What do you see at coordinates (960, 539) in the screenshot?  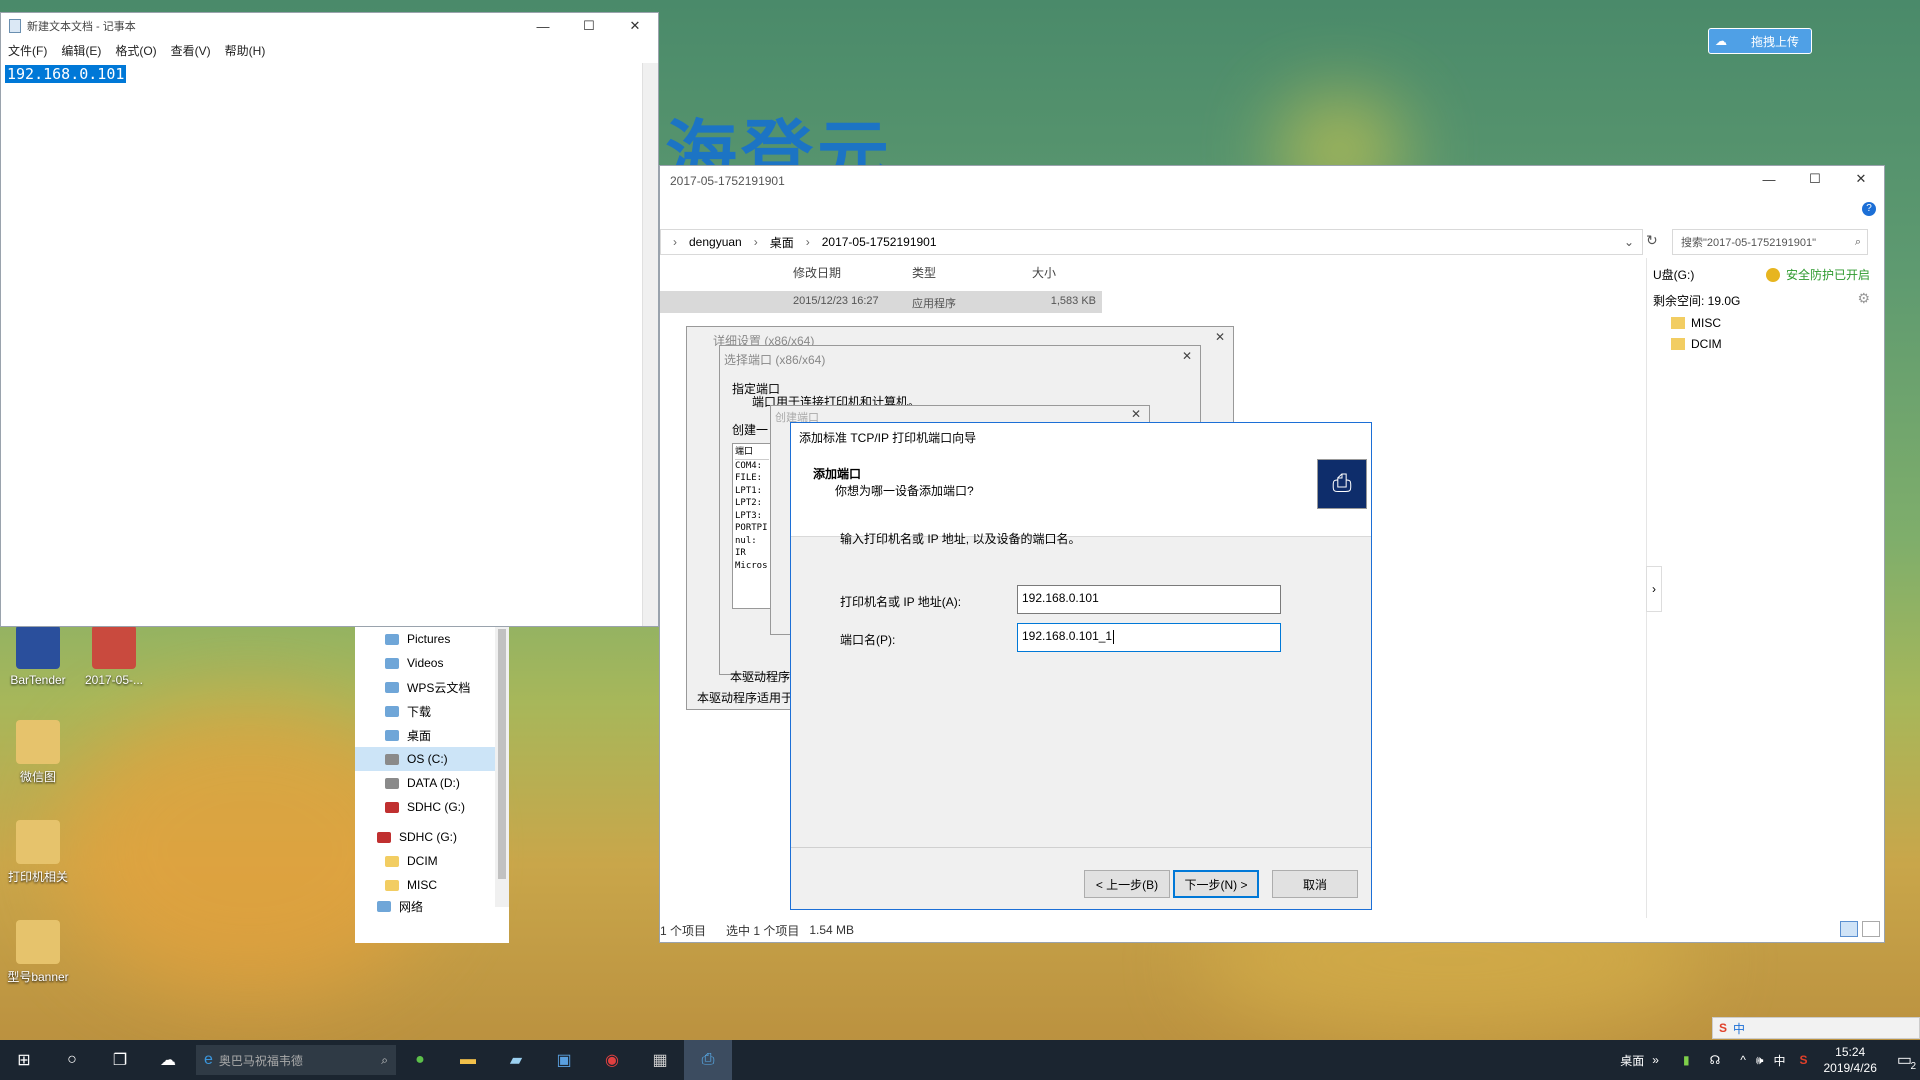 I see `wizard-instruction: 输入打印机名或 IP 地址, 以及设备的端口名。` at bounding box center [960, 539].